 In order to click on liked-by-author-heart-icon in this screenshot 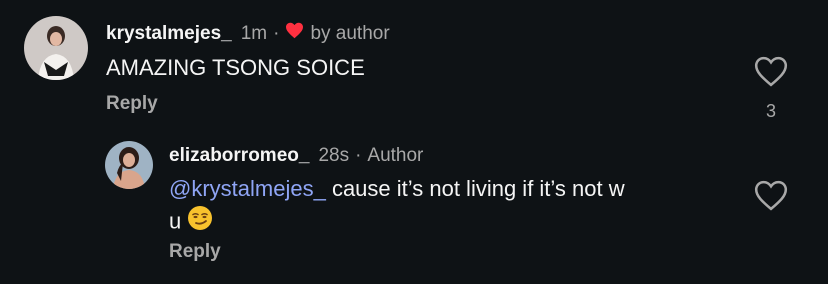, I will do `click(294, 33)`.